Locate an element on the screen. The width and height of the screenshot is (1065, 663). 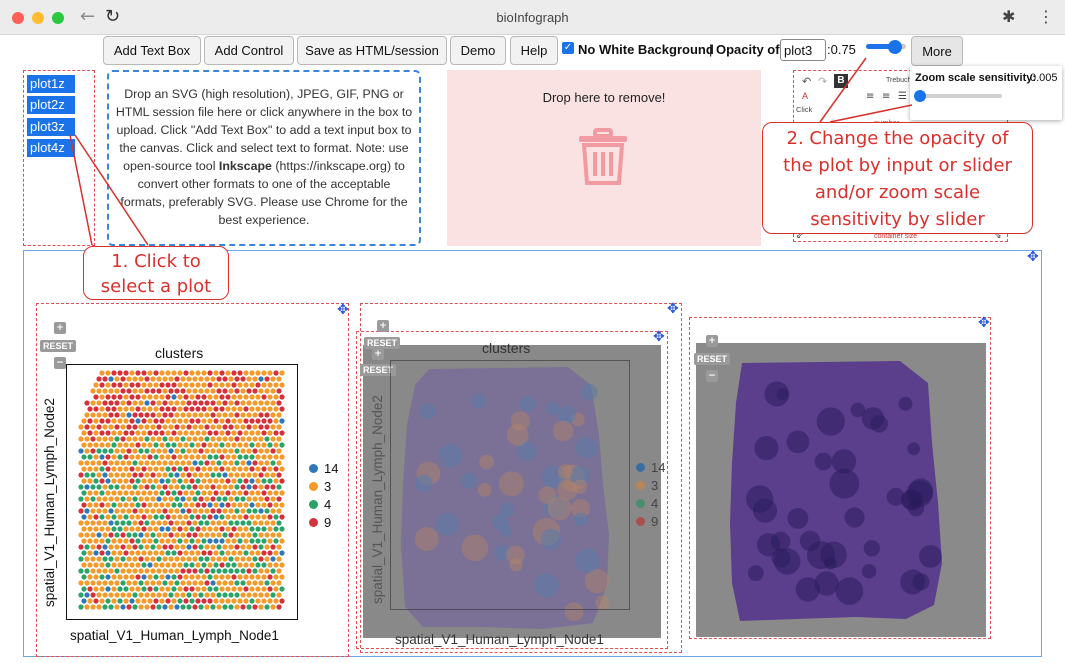
callout-select-plot: 1. Click to select a plot is located at coordinates (156, 273).